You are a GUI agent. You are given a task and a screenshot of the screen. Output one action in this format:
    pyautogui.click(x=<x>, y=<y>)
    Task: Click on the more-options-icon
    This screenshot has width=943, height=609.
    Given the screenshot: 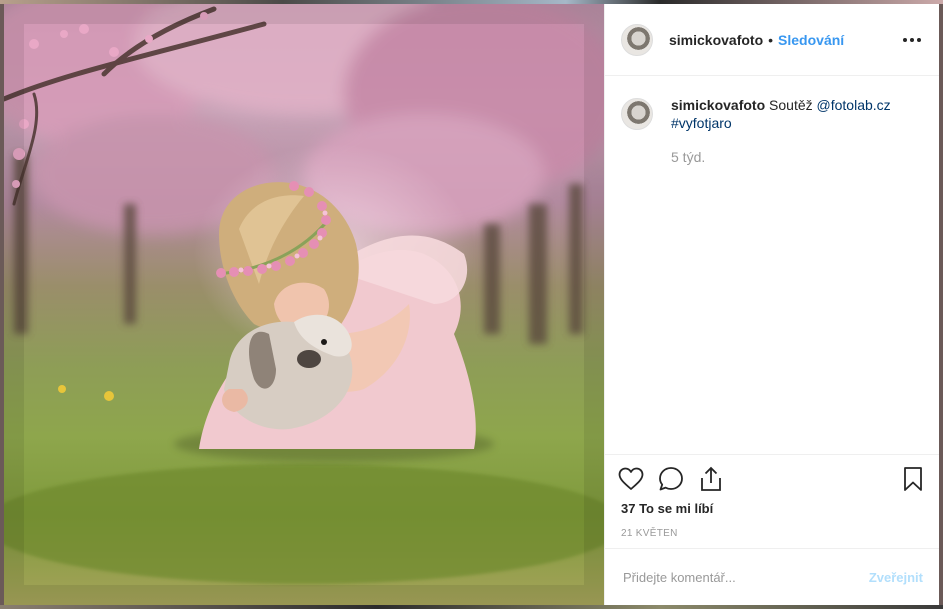 What is the action you would take?
    pyautogui.click(x=912, y=40)
    